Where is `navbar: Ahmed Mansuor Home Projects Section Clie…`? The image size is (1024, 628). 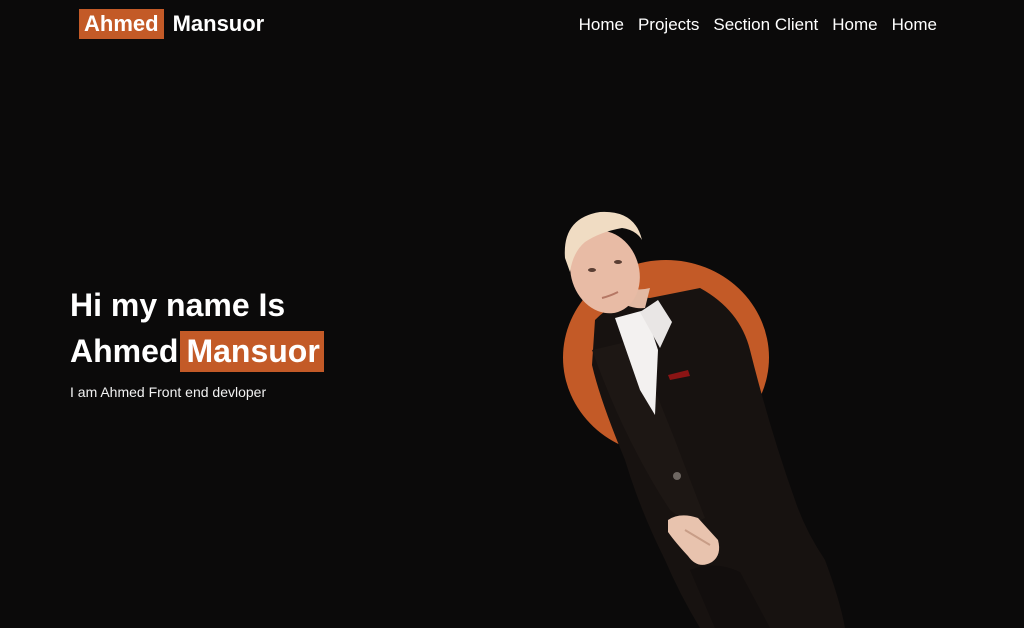 navbar: Ahmed Mansuor Home Projects Section Clie… is located at coordinates (512, 24).